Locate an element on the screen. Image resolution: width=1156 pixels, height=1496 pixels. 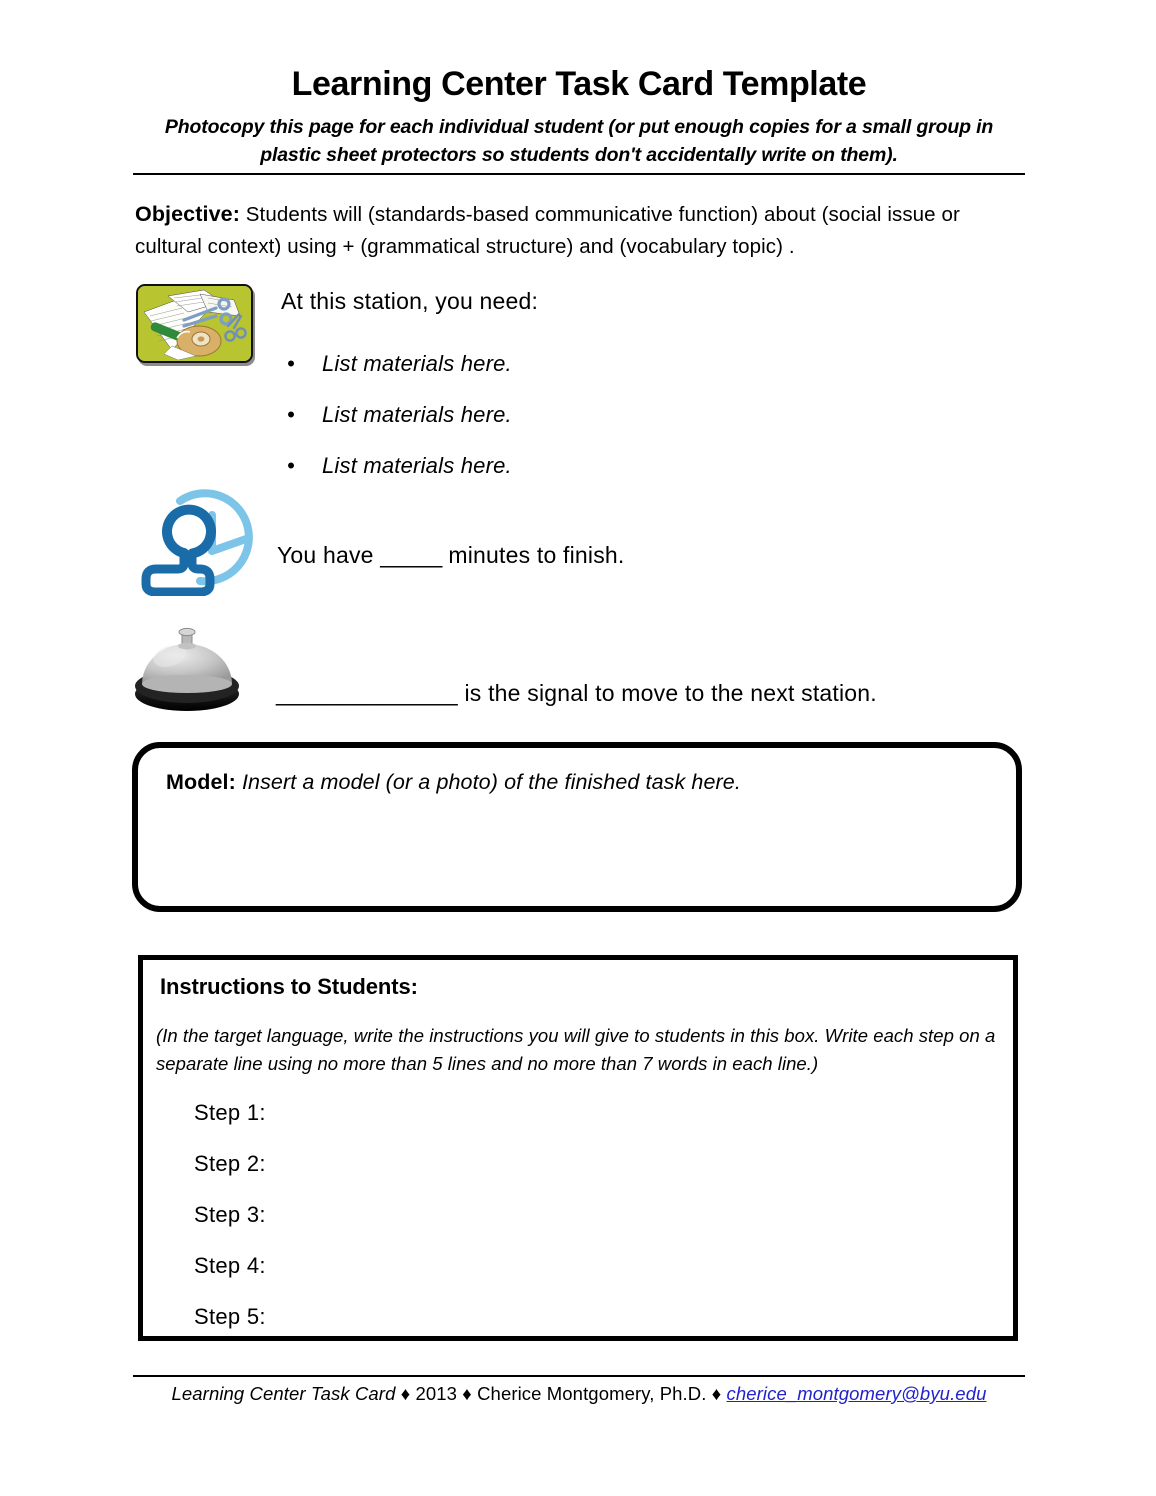
list-item: Step 5: is located at coordinates (230, 1316).